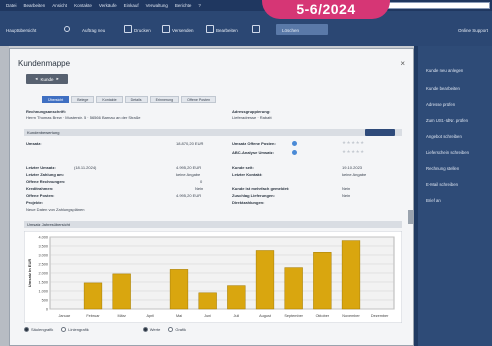  I want to click on radio-bar-chart: Säulengrafik, so click(38, 329).